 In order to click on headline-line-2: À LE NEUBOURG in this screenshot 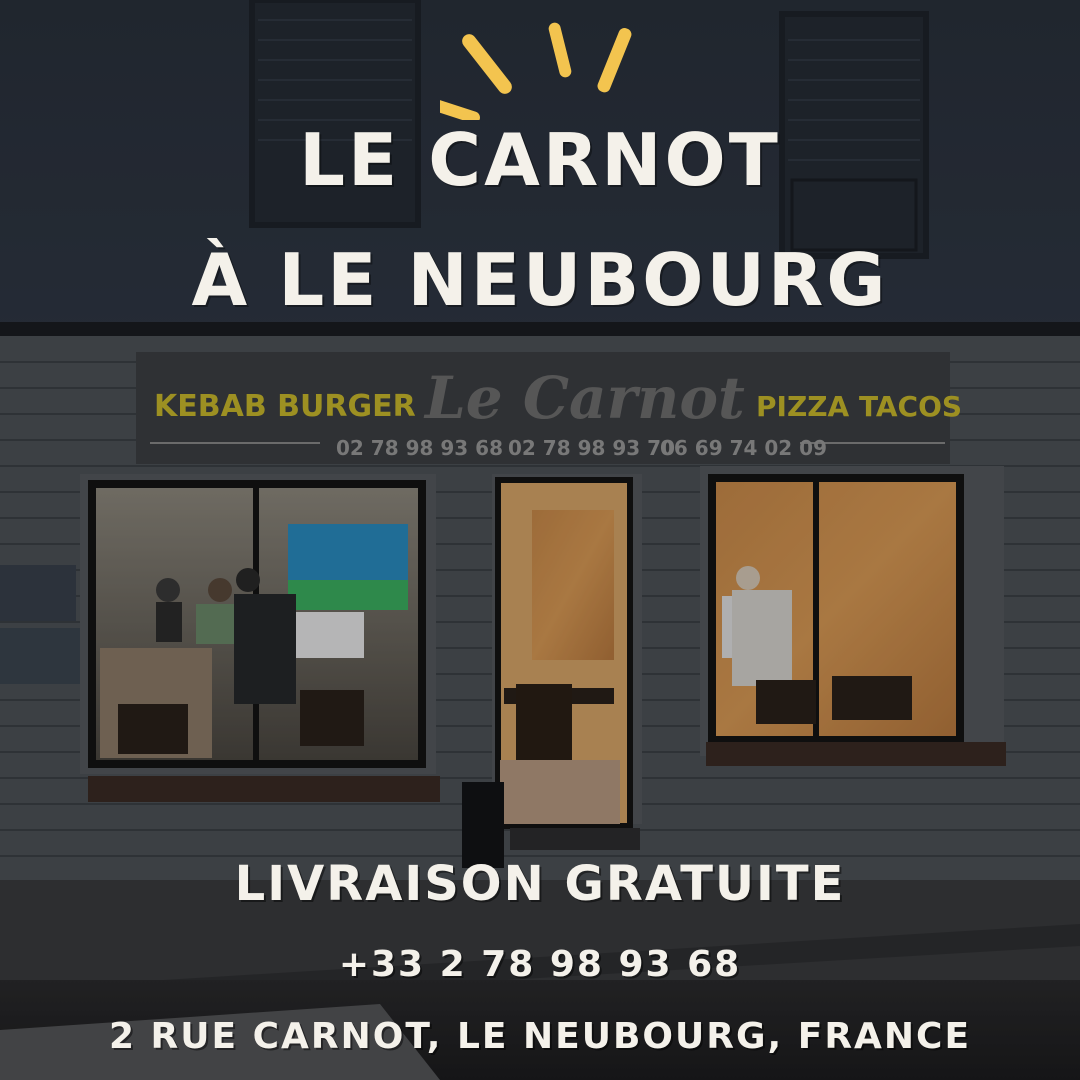, I will do `click(540, 280)`.